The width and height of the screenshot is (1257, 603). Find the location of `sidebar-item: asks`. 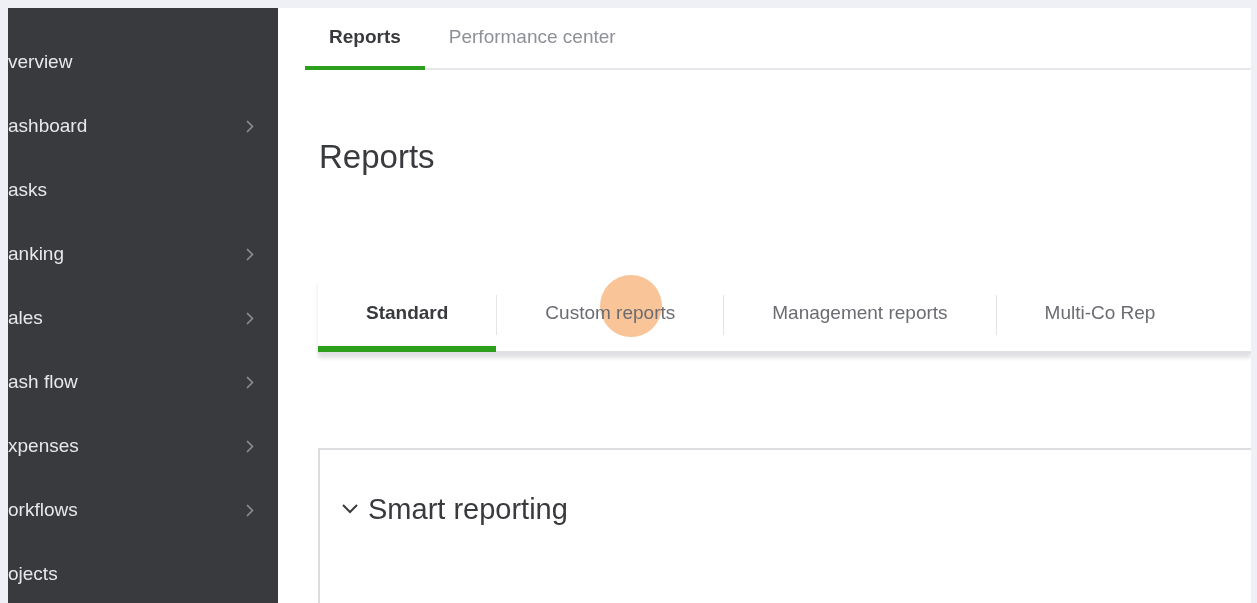

sidebar-item: asks is located at coordinates (143, 190).